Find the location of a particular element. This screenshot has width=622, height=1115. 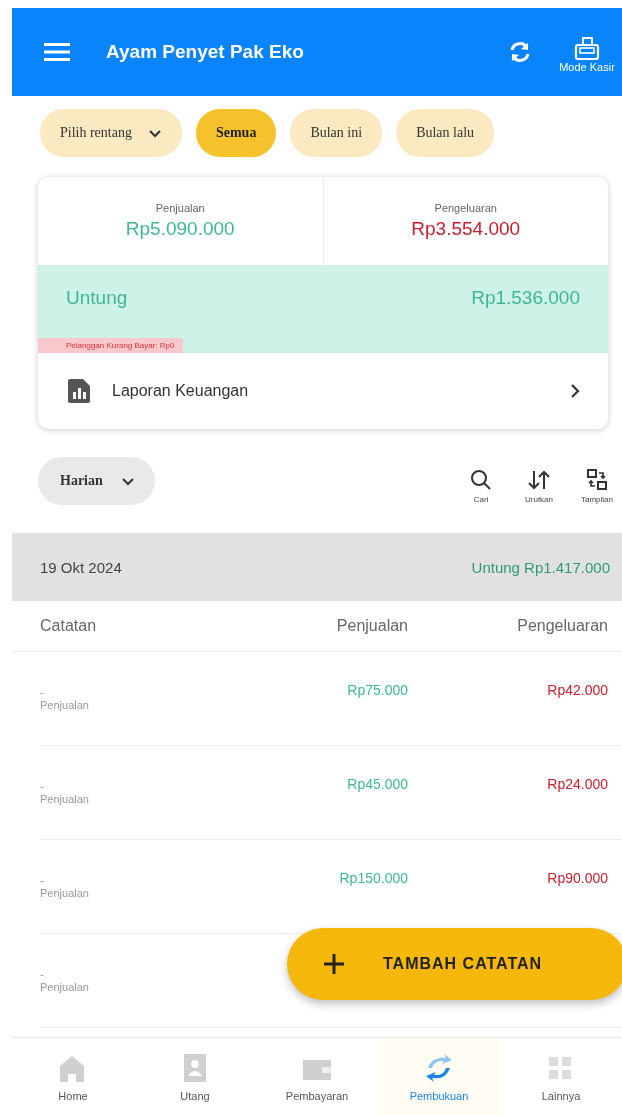

view-switch-icon is located at coordinates (597, 480).